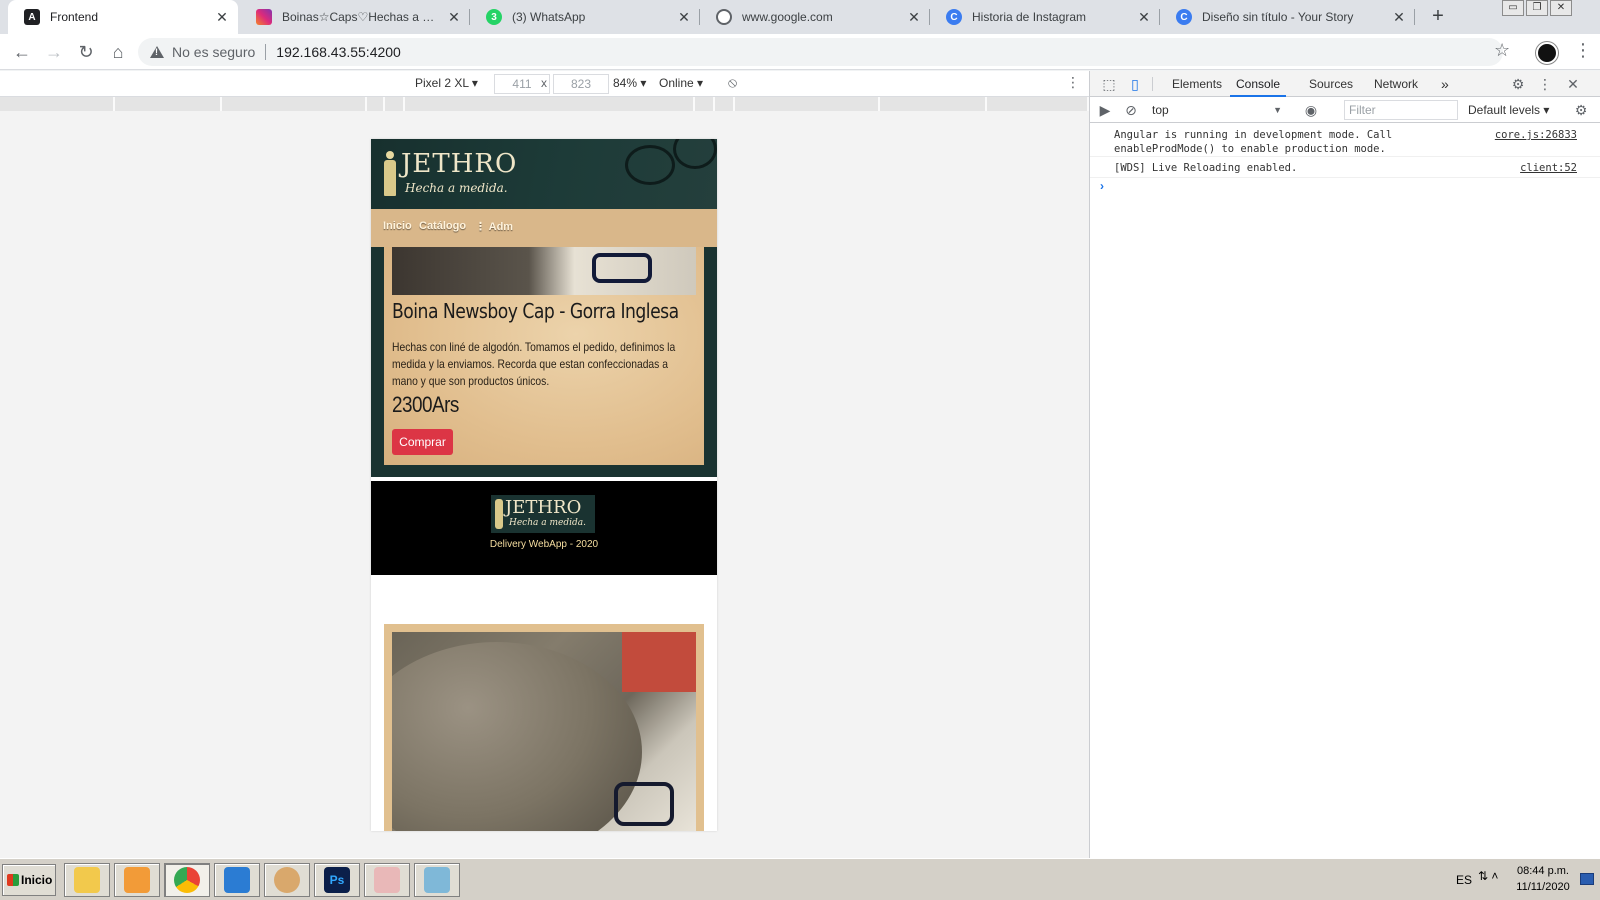 The width and height of the screenshot is (1600, 900). Describe the element at coordinates (1206, 168) in the screenshot. I see `console-message-text: [WDS] Live Reloading enabled.` at that location.